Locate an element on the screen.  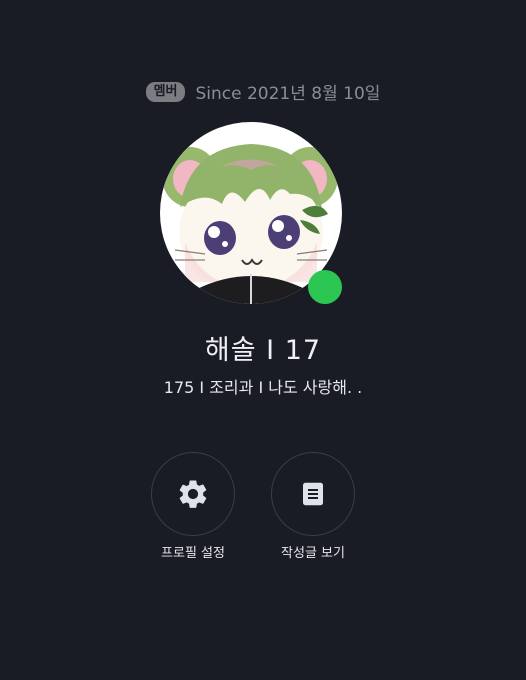
document-icon is located at coordinates (313, 494).